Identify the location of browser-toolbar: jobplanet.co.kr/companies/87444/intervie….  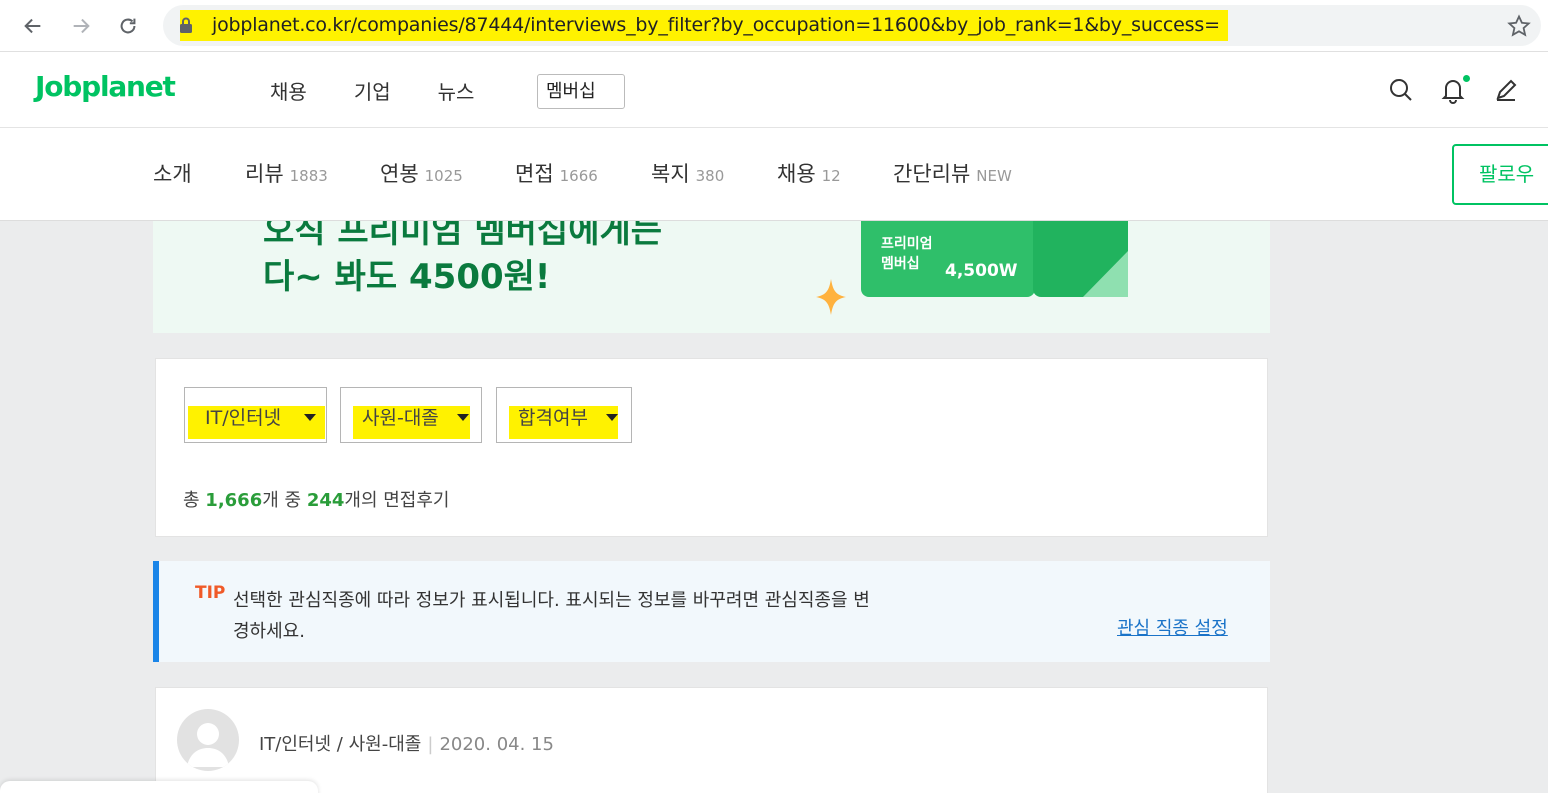
(774, 26).